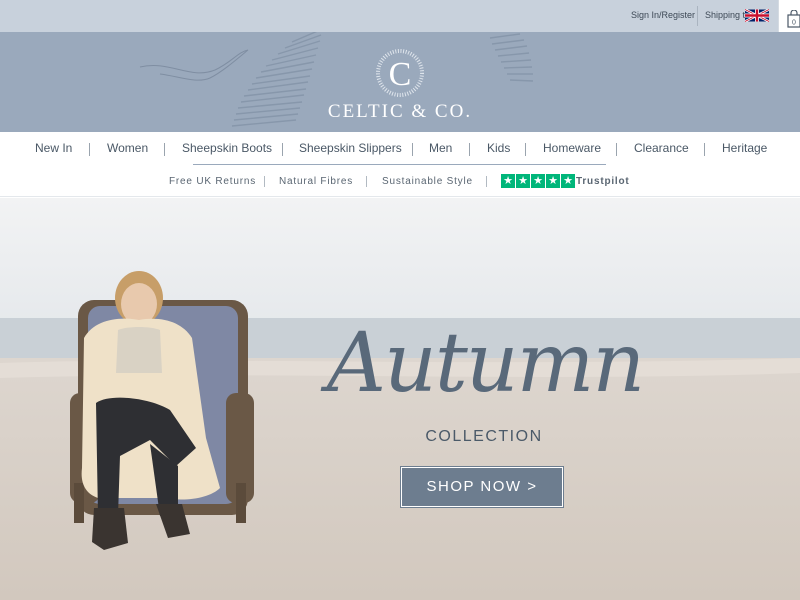 Image resolution: width=800 pixels, height=600 pixels. What do you see at coordinates (697, 16) in the screenshot?
I see `topbar-divider` at bounding box center [697, 16].